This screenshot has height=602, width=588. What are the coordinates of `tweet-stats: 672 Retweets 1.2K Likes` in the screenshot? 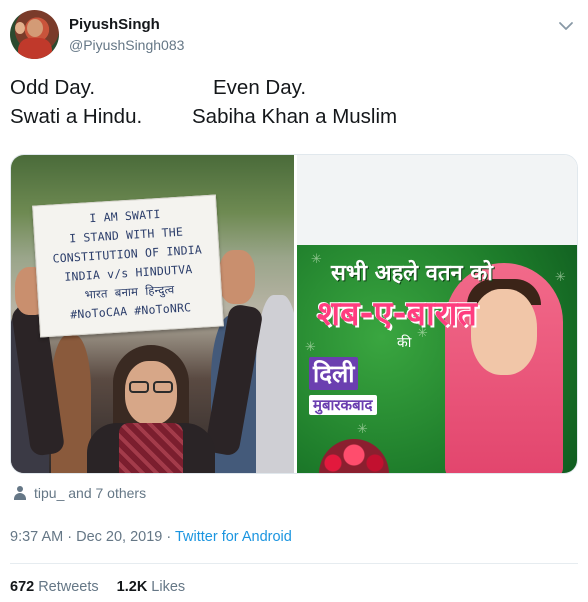 It's located at (97, 587).